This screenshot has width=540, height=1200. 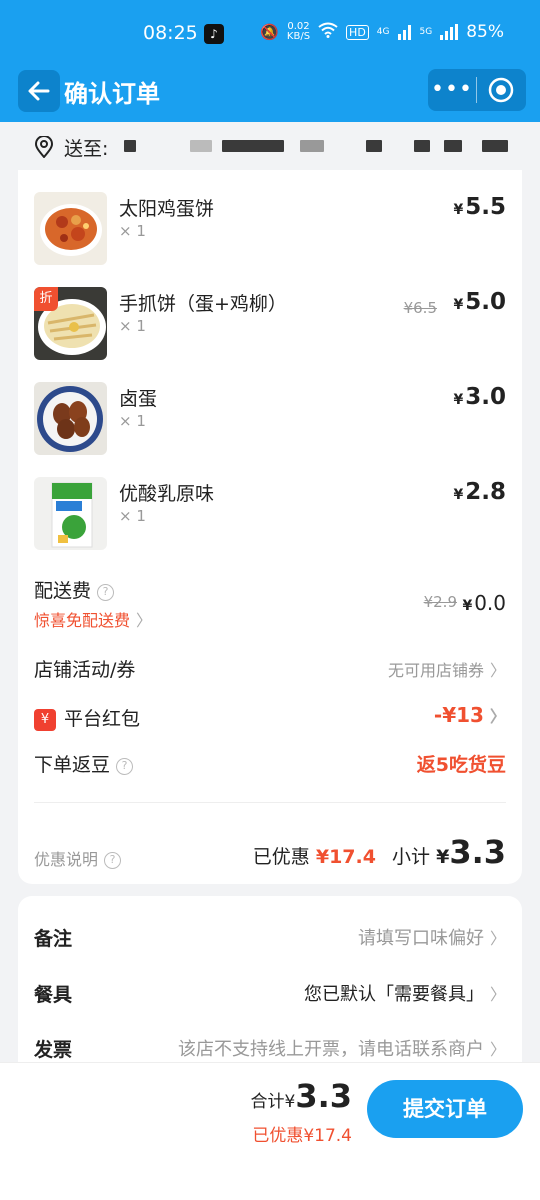 I want to click on red-packet-icon: ¥, so click(x=45, y=720).